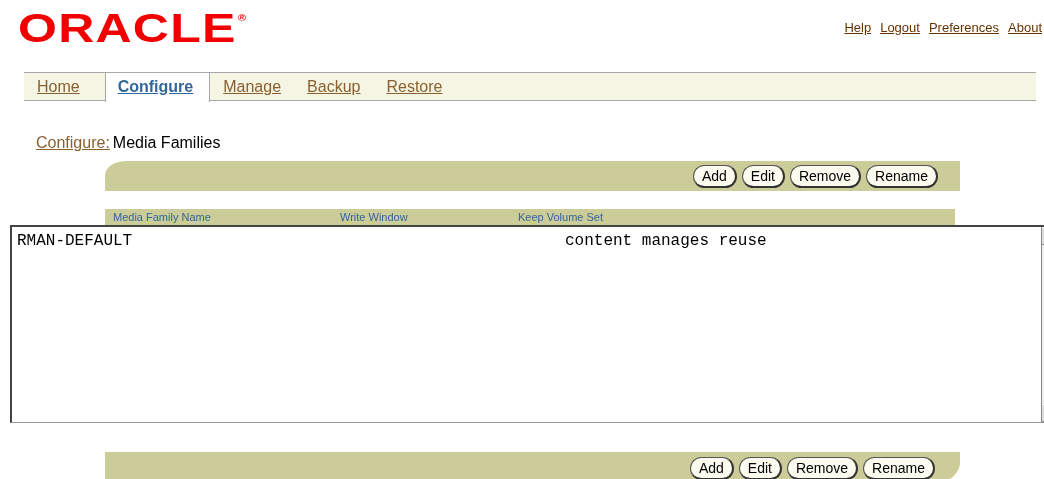 The width and height of the screenshot is (1044, 479). What do you see at coordinates (73, 144) in the screenshot?
I see `breadcrumb-link: Configure:` at bounding box center [73, 144].